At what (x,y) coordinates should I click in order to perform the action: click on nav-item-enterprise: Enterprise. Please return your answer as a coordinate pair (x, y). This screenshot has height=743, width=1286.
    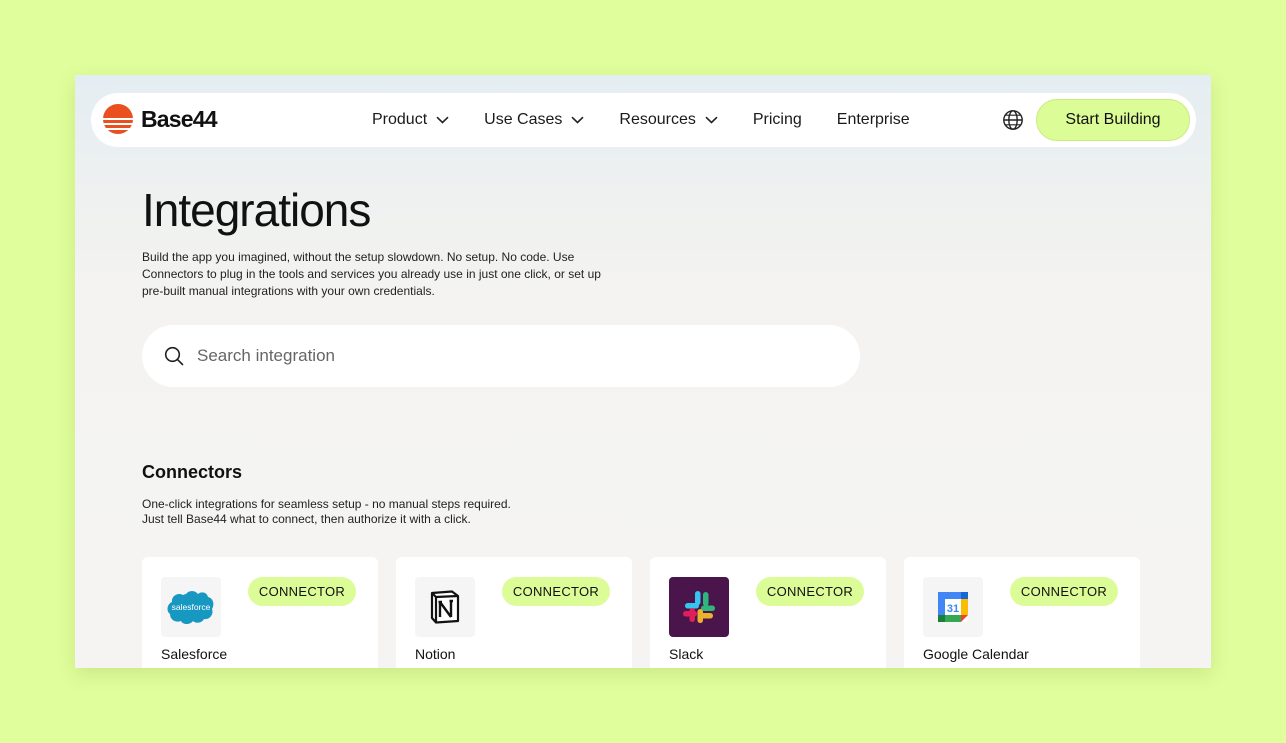
    Looking at the image, I should click on (873, 120).